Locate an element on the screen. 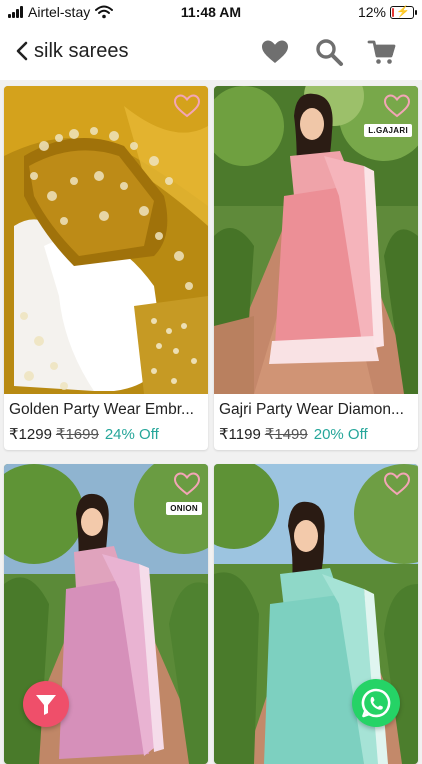 Image resolution: width=422 pixels, height=764 pixels. whatsapp-icon is located at coordinates (376, 703).